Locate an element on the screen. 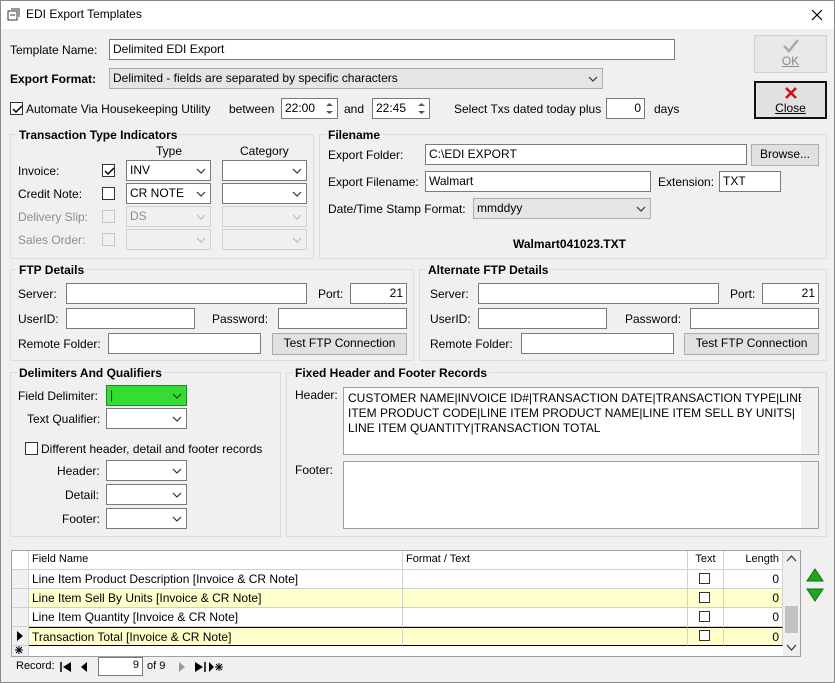  ftp-port-input: 21 is located at coordinates (378, 293).